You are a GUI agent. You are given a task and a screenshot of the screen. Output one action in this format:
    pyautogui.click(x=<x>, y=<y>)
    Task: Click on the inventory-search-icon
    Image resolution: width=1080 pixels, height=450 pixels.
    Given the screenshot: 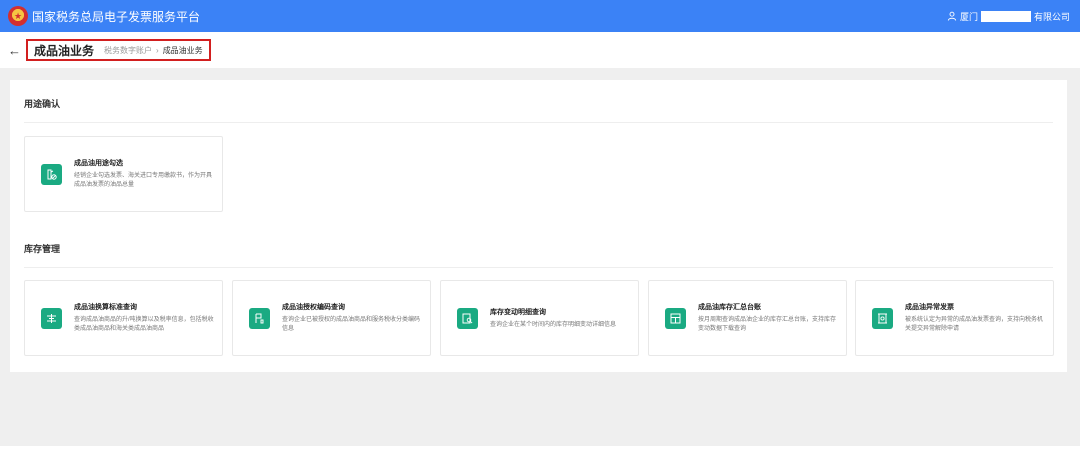 What is the action you would take?
    pyautogui.click(x=467, y=318)
    